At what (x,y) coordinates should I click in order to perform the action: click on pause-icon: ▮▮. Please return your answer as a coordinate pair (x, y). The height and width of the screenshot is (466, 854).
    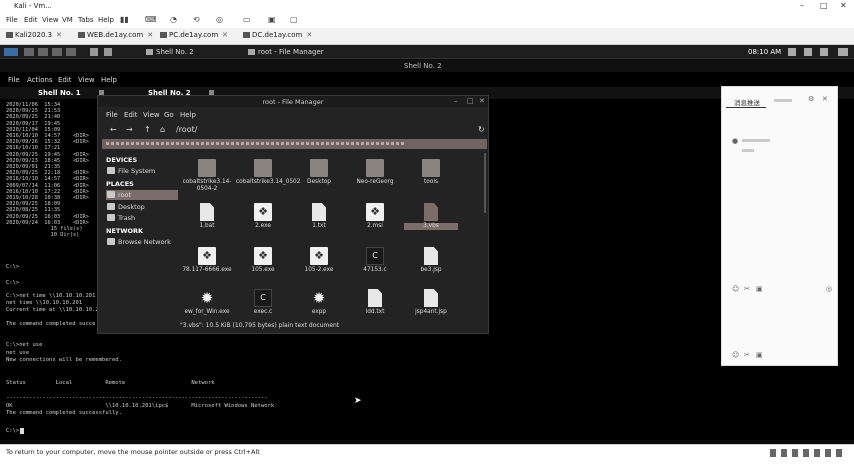
    Looking at the image, I should click on (124, 19).